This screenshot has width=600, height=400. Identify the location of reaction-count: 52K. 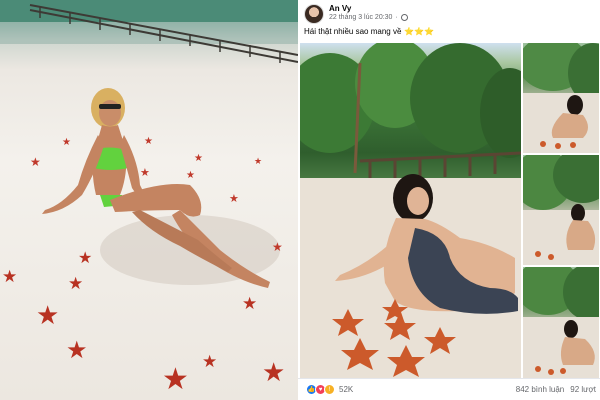
(346, 389).